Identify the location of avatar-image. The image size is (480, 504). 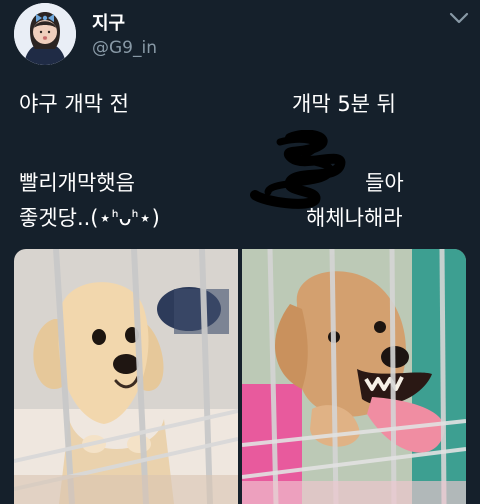
(45, 34).